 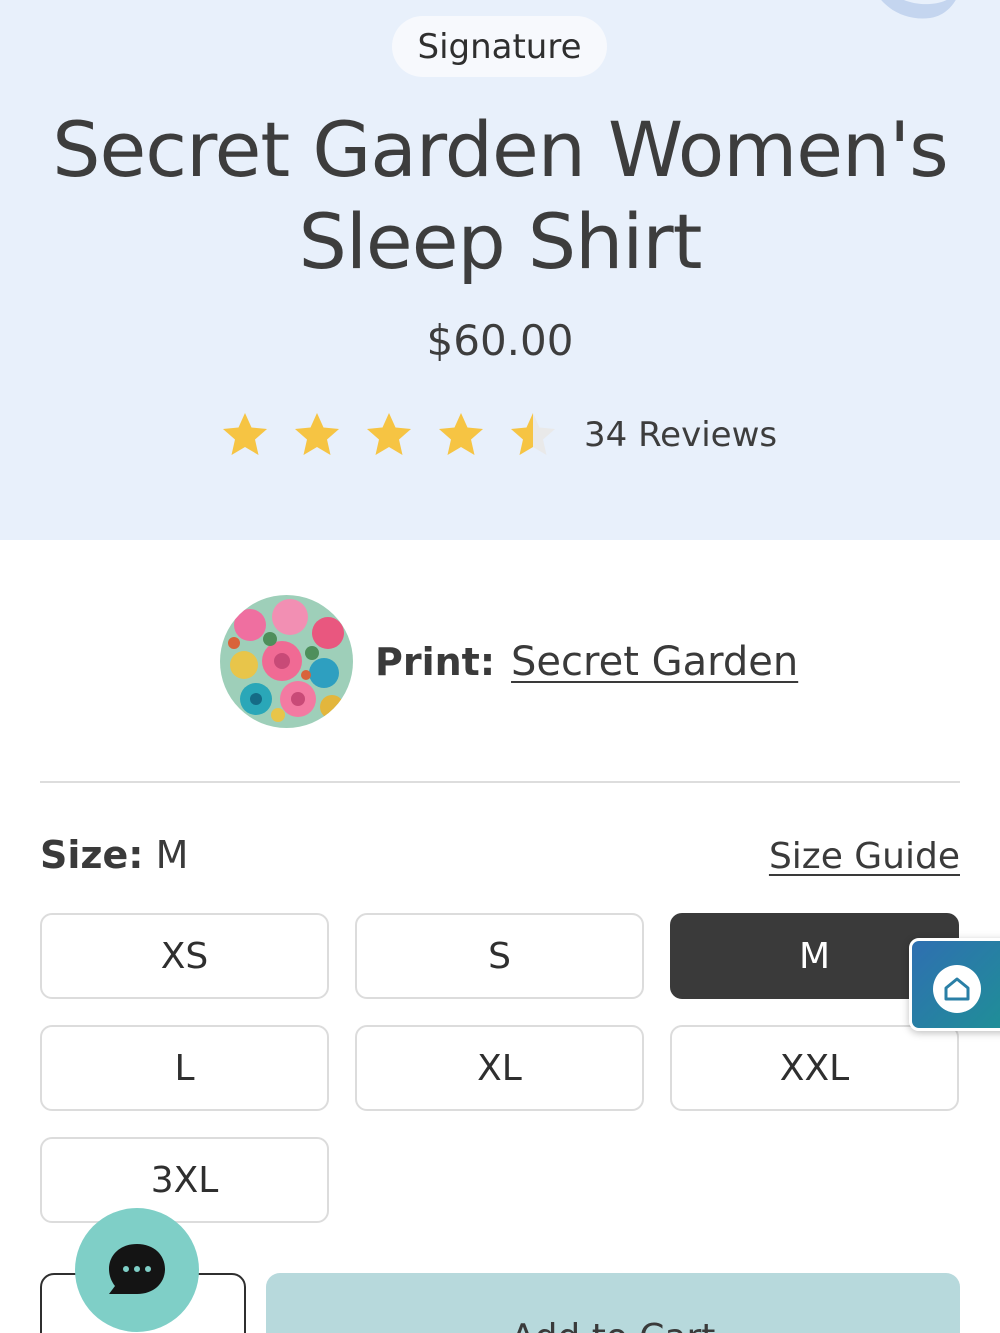 What do you see at coordinates (957, 989) in the screenshot?
I see `home-icon` at bounding box center [957, 989].